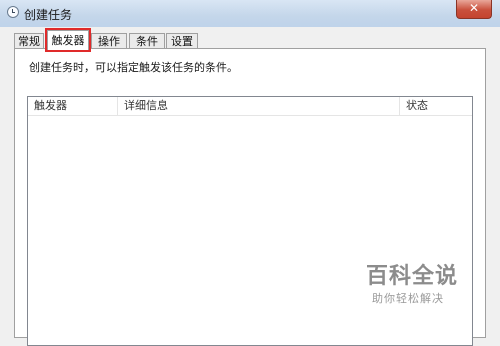 This screenshot has width=500, height=346. What do you see at coordinates (109, 41) in the screenshot?
I see `tab-actions: 操作` at bounding box center [109, 41].